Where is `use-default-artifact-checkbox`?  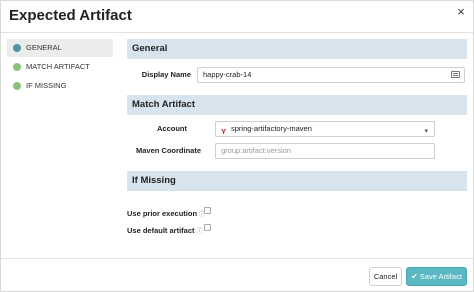 use-default-artifact-checkbox is located at coordinates (207, 227).